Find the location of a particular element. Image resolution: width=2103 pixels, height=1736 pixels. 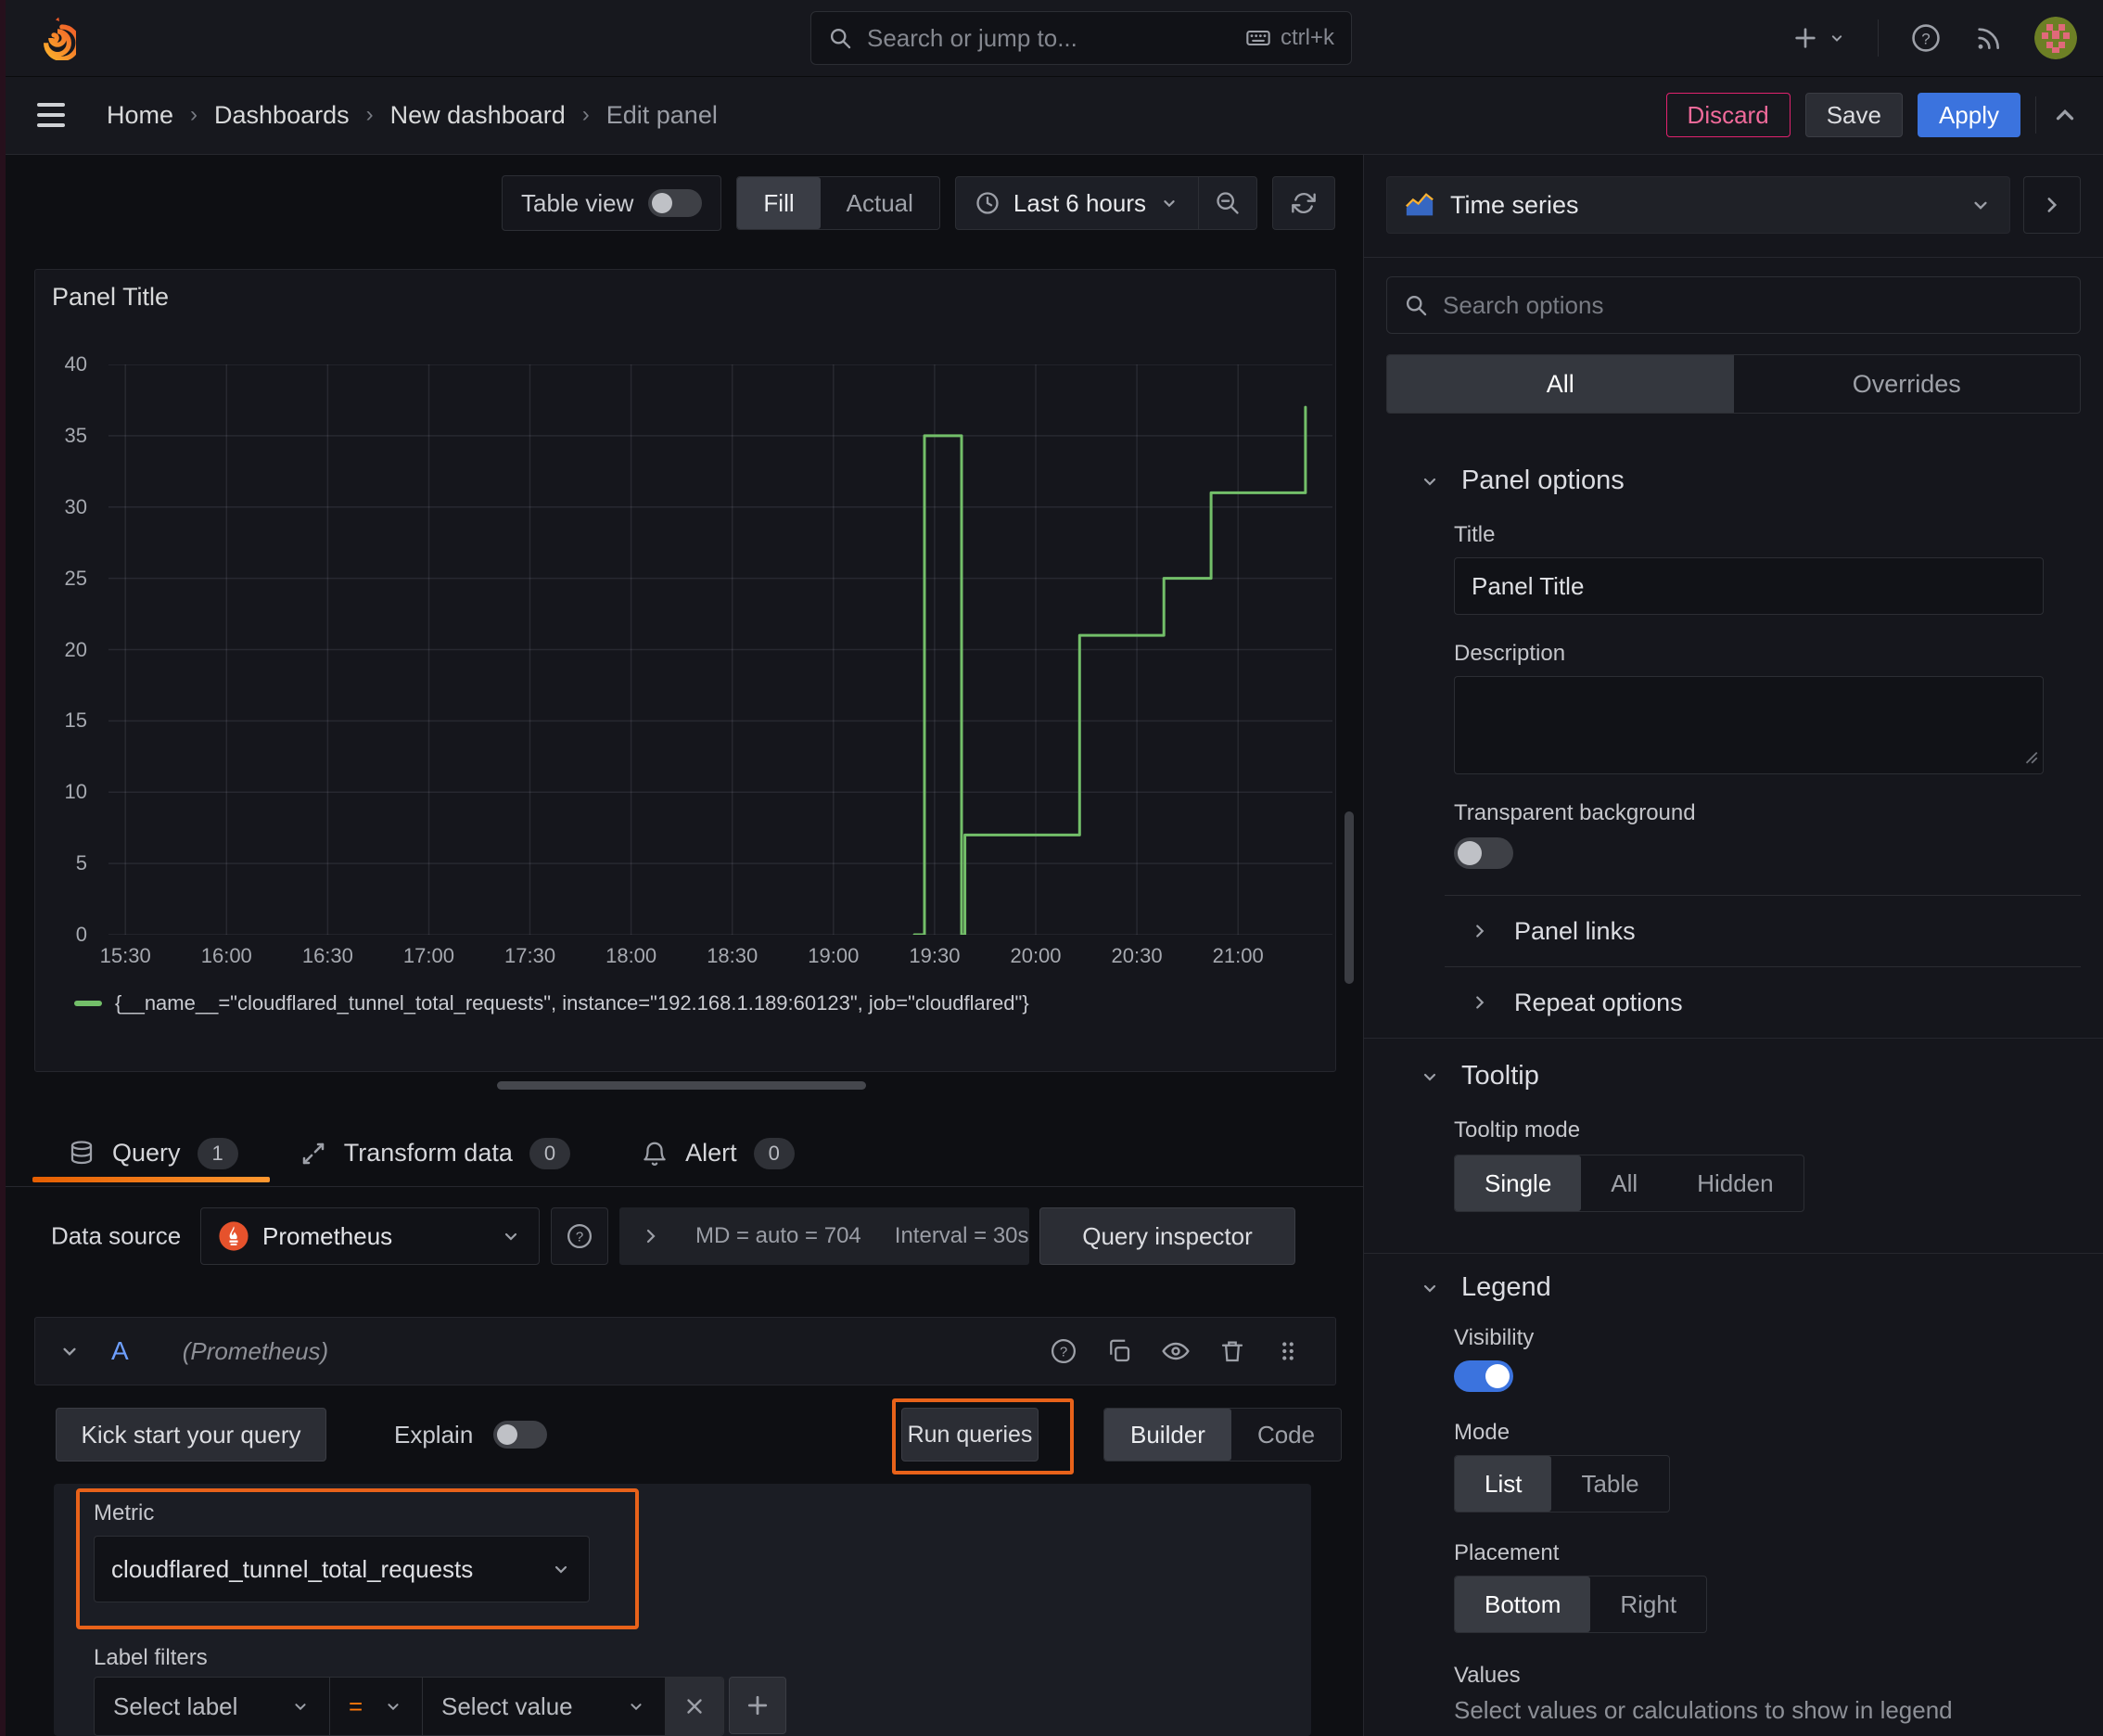

drag-handle-icon is located at coordinates (1288, 1351).